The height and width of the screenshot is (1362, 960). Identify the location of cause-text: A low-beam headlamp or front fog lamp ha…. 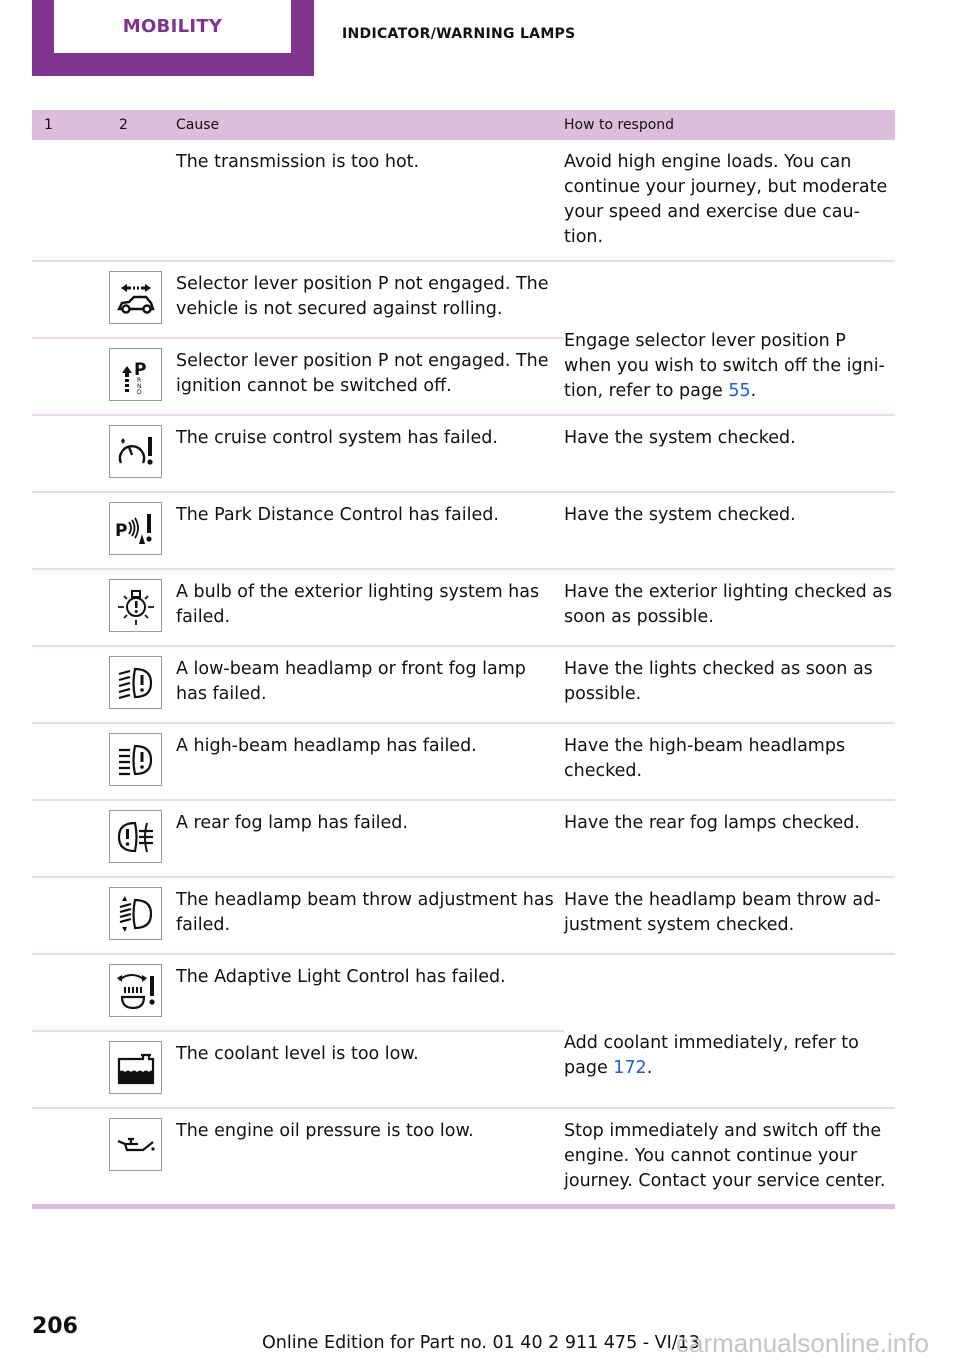
(370, 685).